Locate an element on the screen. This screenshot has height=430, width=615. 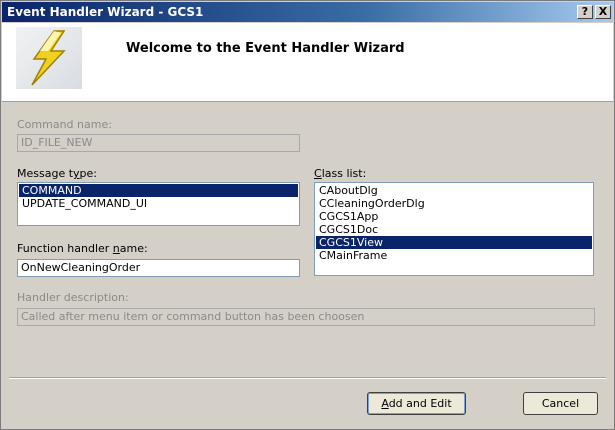
close-button: X is located at coordinates (603, 12).